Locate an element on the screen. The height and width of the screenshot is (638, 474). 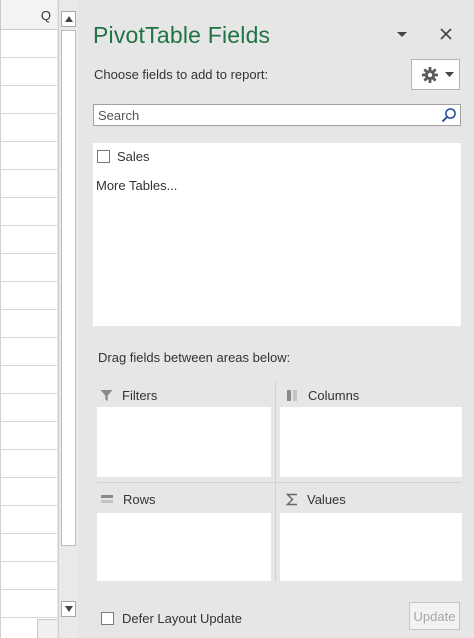
sigma-icon is located at coordinates (291, 499).